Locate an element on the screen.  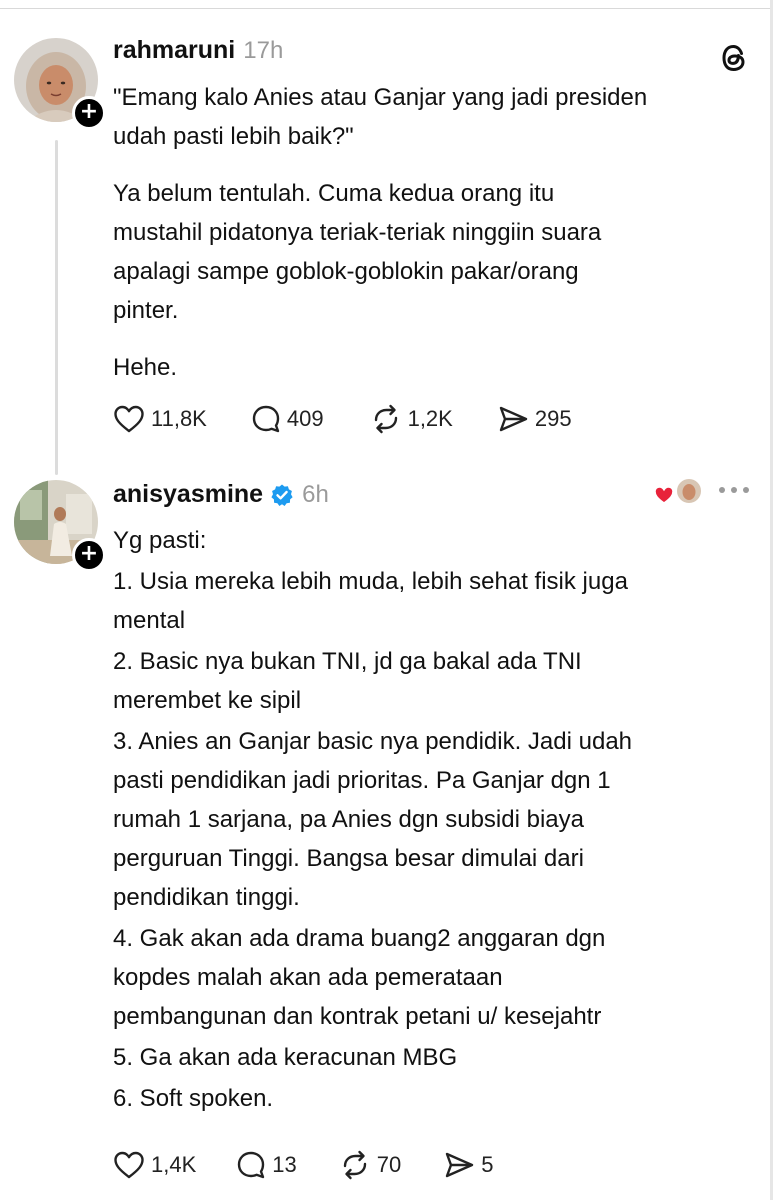
reply-button: 409 is located at coordinates (287, 419).